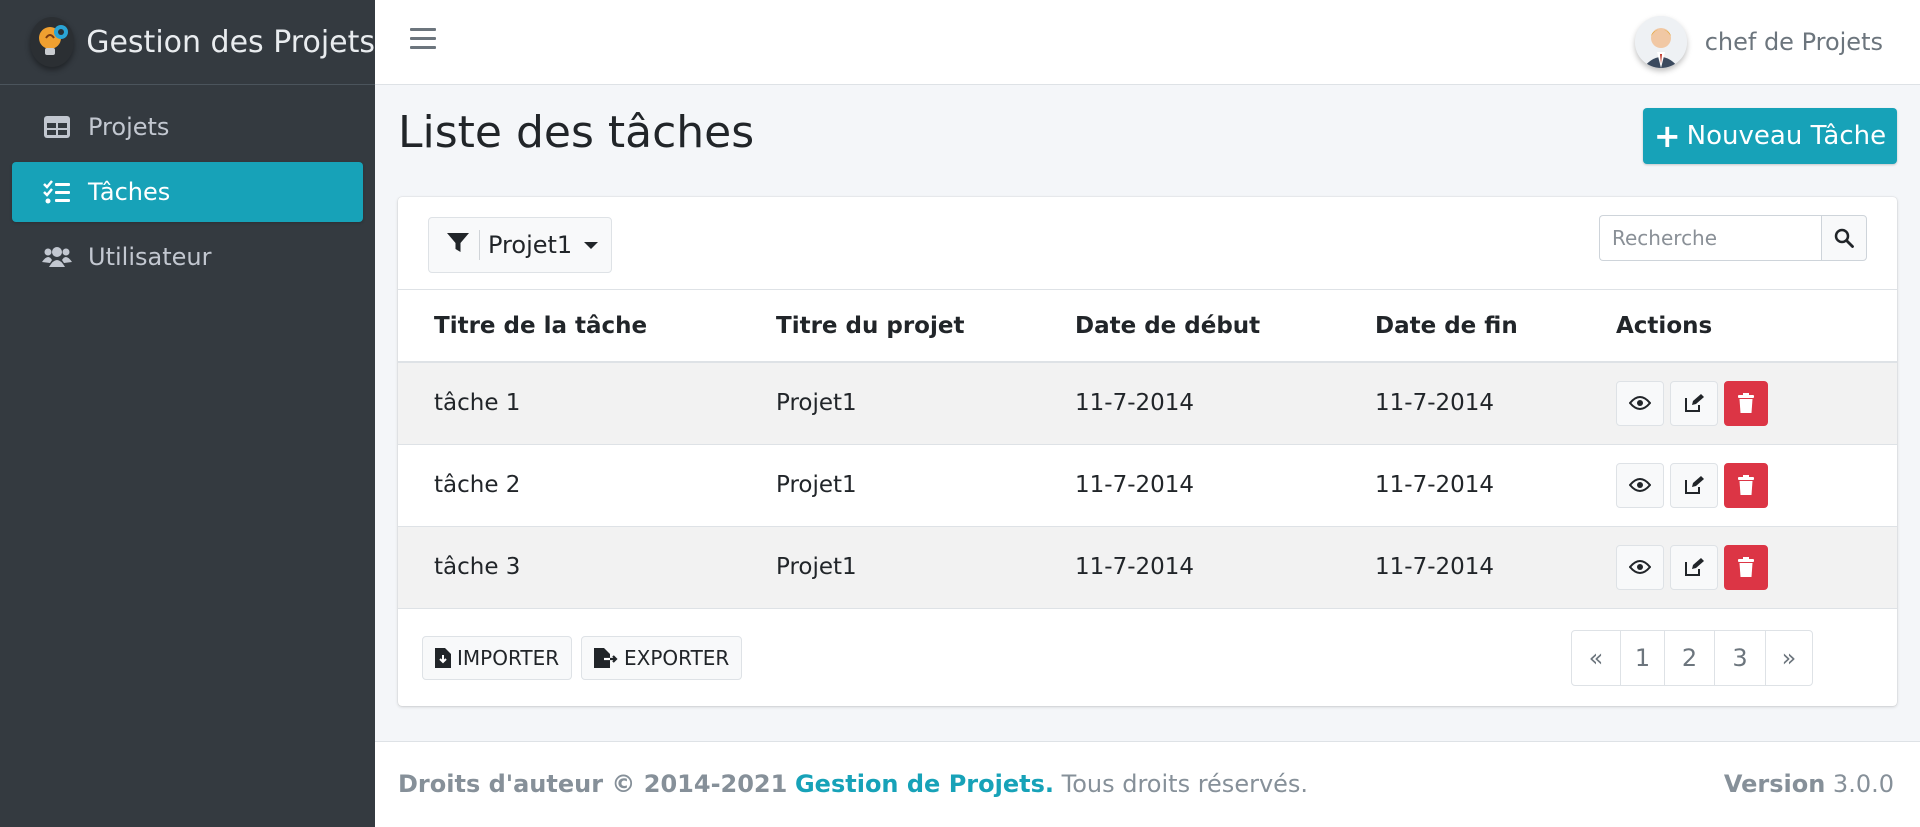 The image size is (1920, 827). What do you see at coordinates (569, 326) in the screenshot?
I see `column-header: Titre de la tâche` at bounding box center [569, 326].